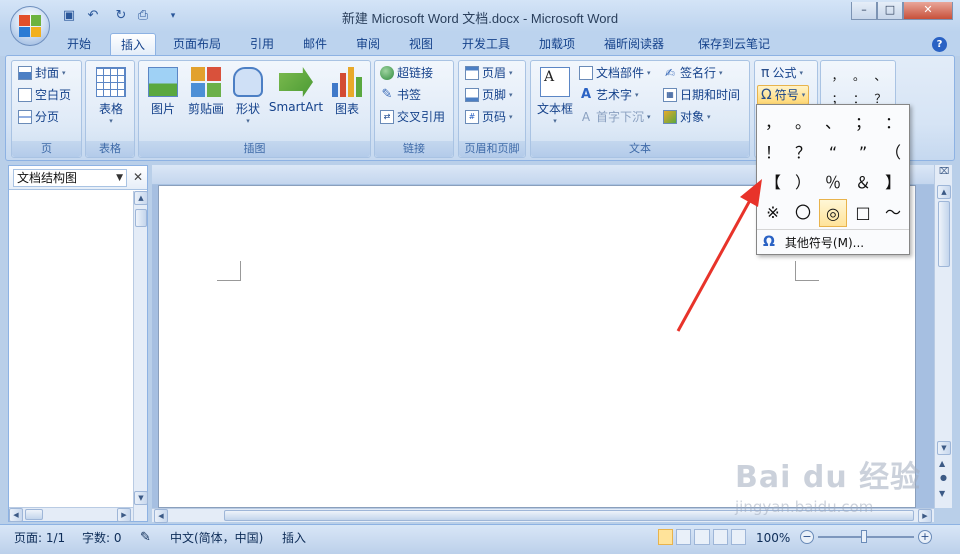  I want to click on symbol-cell: 】, so click(893, 183).